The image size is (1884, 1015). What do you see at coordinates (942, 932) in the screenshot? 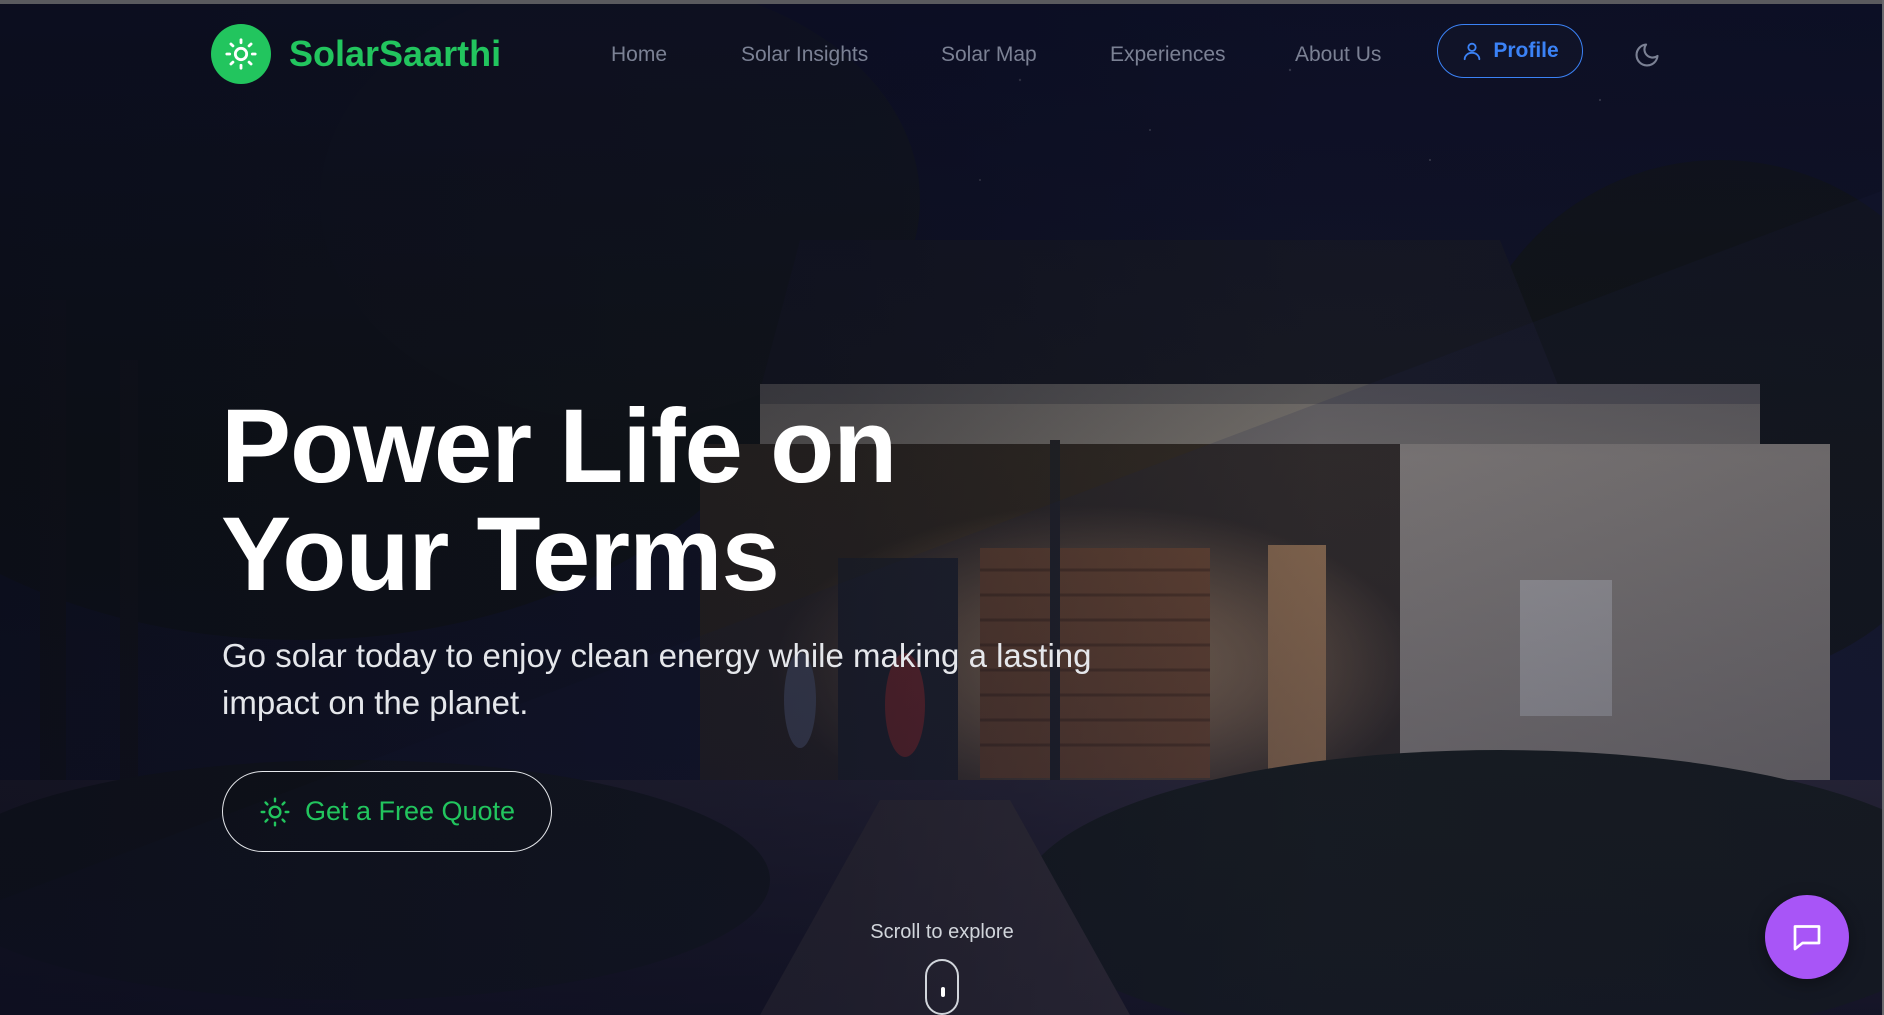
I see `scroll-to-explore-label: Scroll to explore` at bounding box center [942, 932].